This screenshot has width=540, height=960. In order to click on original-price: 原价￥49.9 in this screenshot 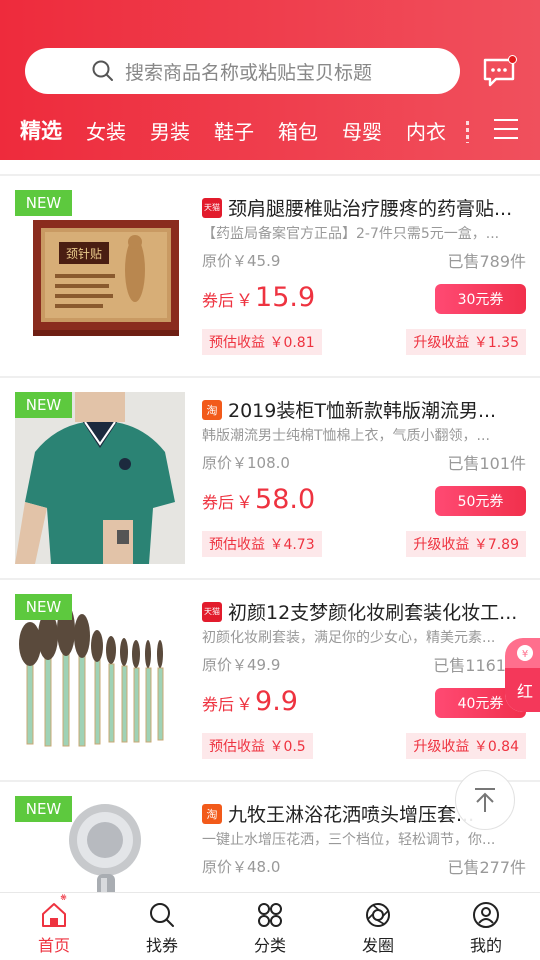, I will do `click(241, 665)`.